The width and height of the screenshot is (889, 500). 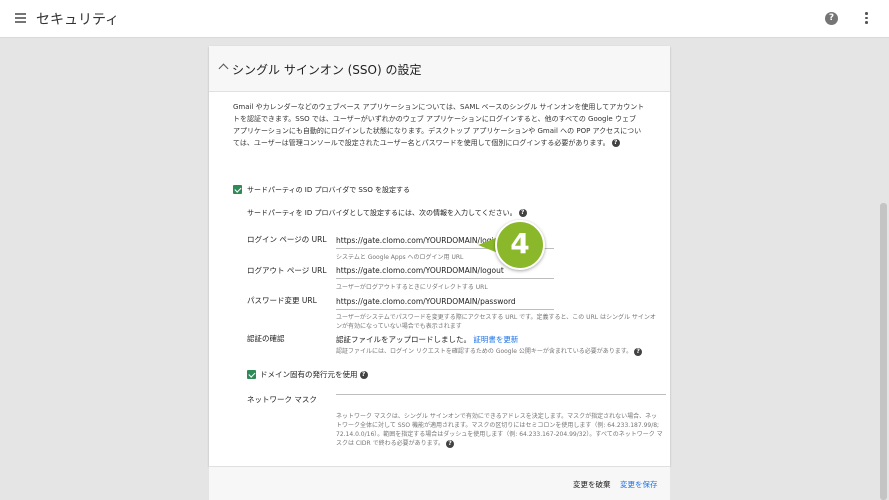 I want to click on verify-label: 認証の確認, so click(x=266, y=338).